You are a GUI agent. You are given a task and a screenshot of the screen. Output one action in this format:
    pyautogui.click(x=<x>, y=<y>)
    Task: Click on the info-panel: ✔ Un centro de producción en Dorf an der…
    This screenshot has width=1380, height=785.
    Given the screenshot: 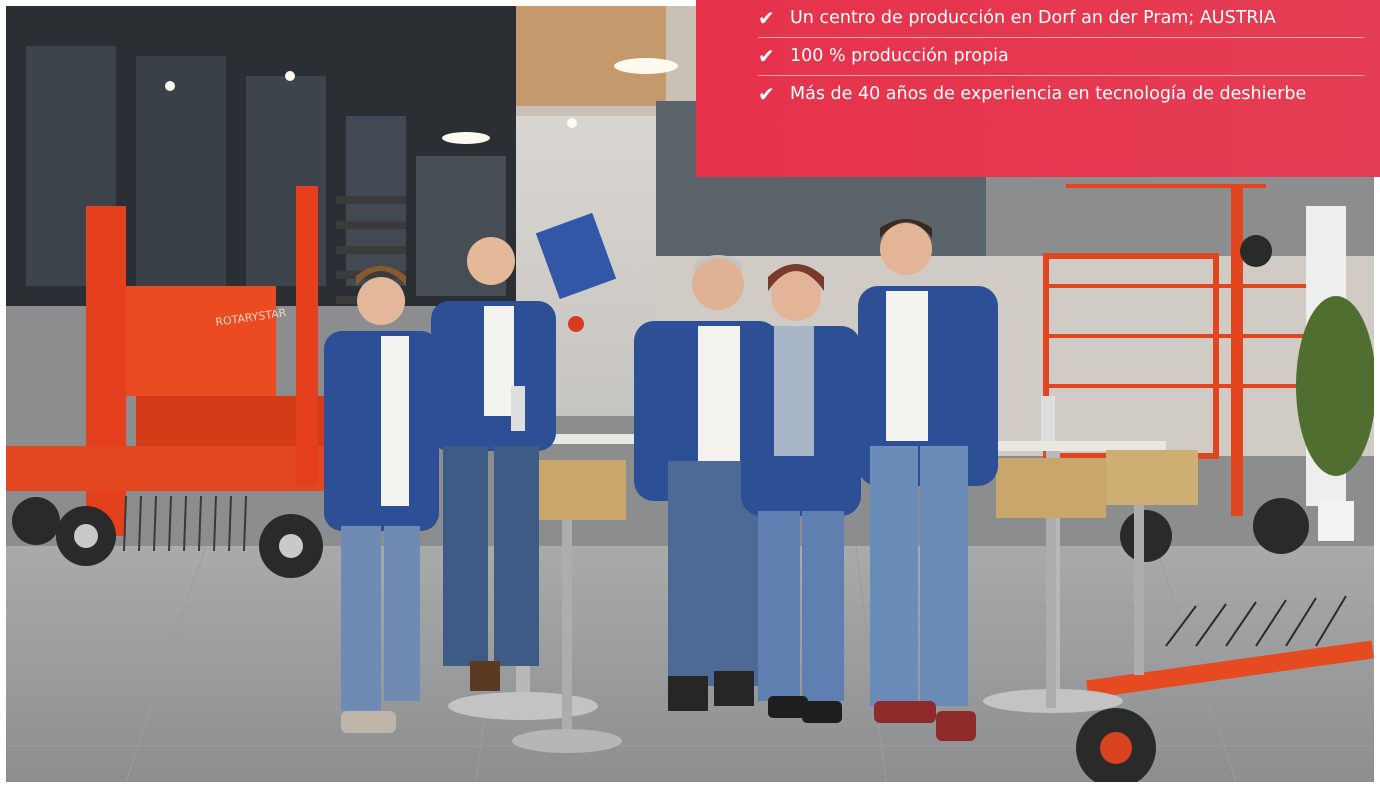 What is the action you would take?
    pyautogui.click(x=1038, y=88)
    